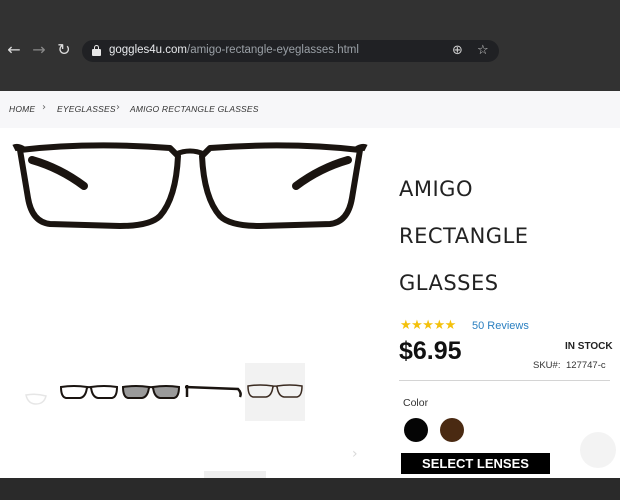 The image size is (620, 500). What do you see at coordinates (483, 51) in the screenshot?
I see `bookmark-star-icon: ☆` at bounding box center [483, 51].